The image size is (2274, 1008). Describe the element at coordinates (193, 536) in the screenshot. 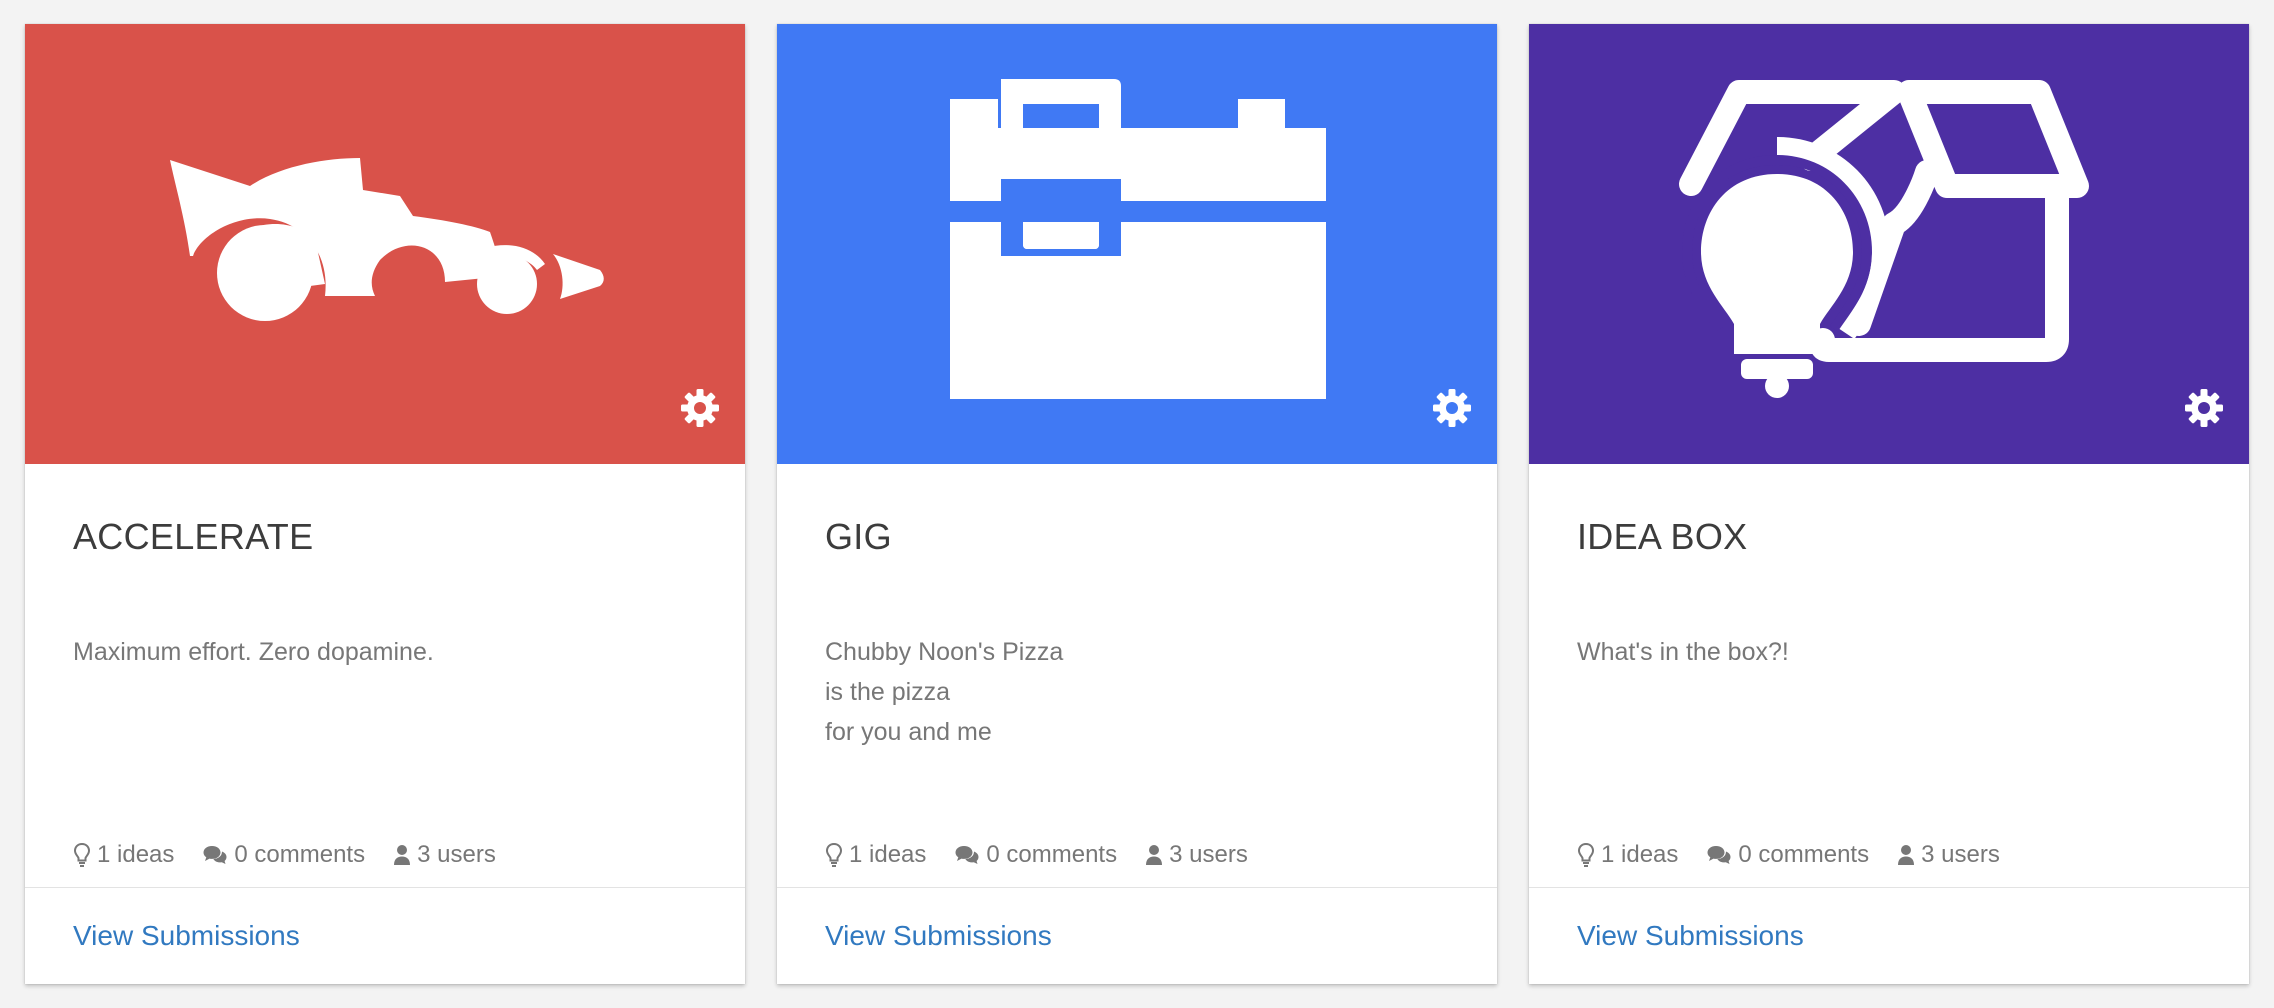

I see `card-title: ACCELERATE` at that location.